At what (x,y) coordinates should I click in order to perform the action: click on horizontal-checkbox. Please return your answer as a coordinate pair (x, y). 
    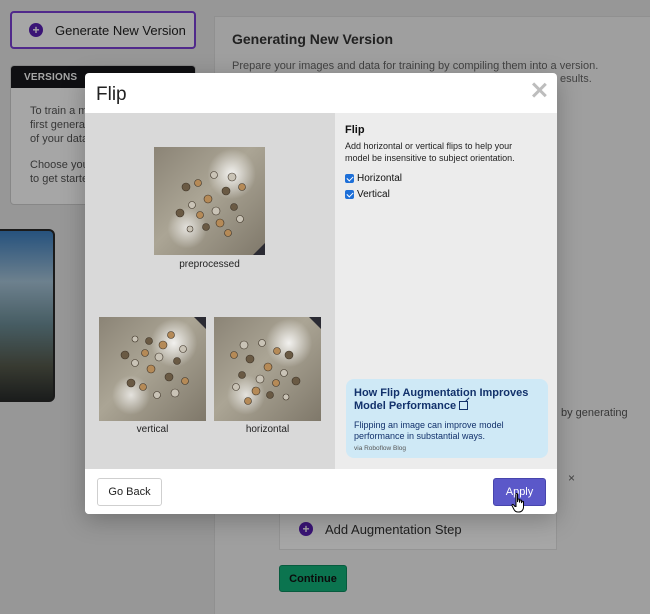
    Looking at the image, I should click on (349, 178).